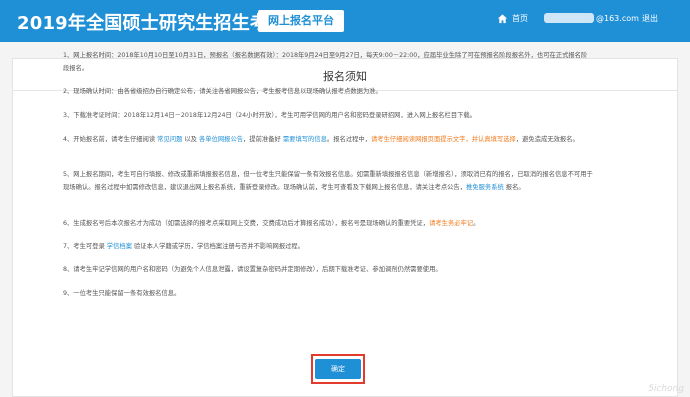  I want to click on notice-text: 。报名过程中，, so click(348, 139).